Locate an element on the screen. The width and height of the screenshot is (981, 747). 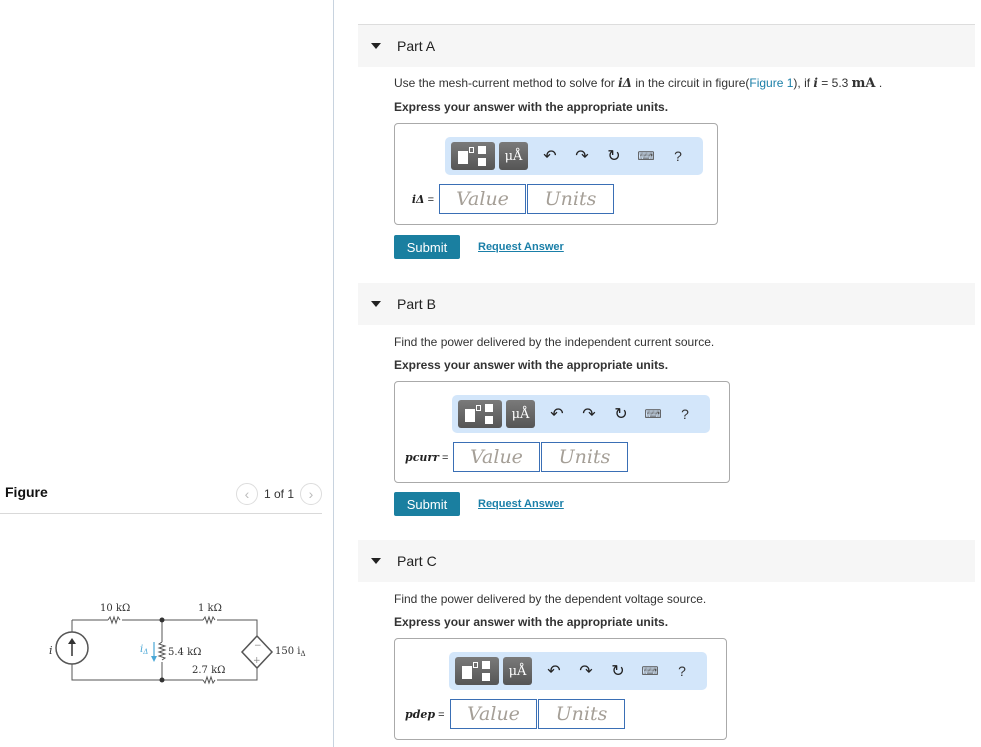
resistor-1k is located at coordinates (209, 620).